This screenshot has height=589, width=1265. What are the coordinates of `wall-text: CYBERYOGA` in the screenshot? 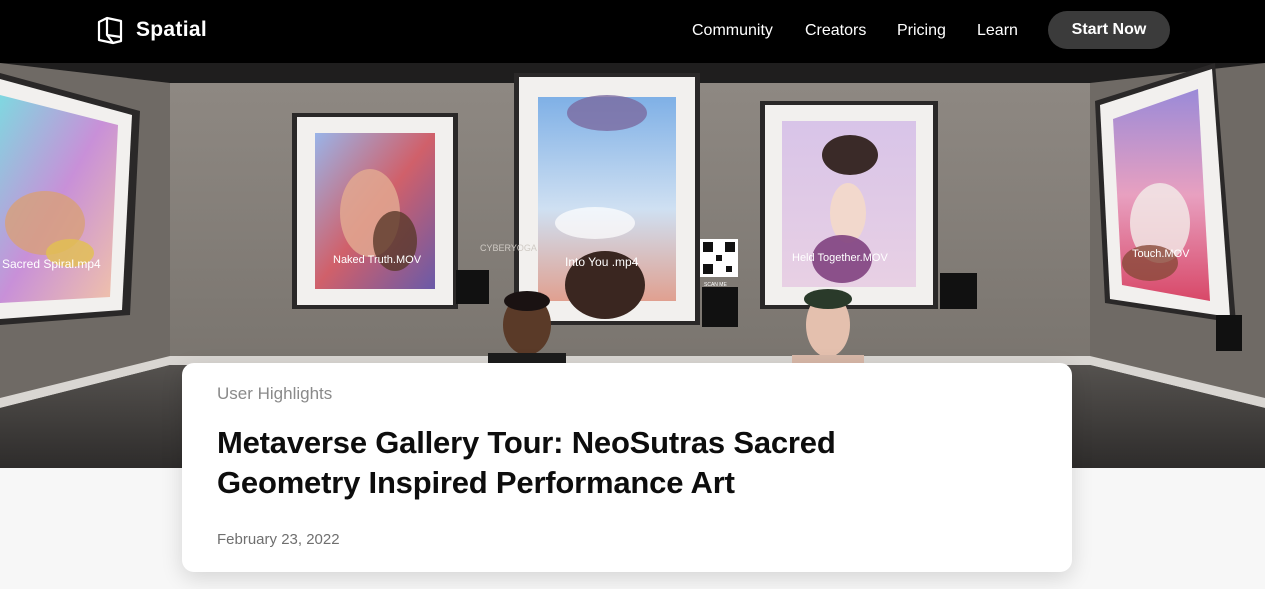 It's located at (508, 248).